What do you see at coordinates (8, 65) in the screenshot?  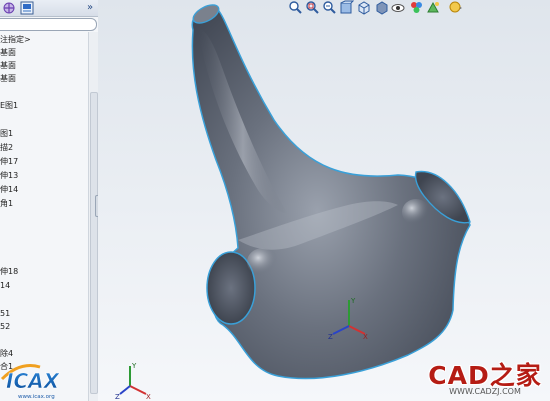 I see `tree-item-top-plane: 基面` at bounding box center [8, 65].